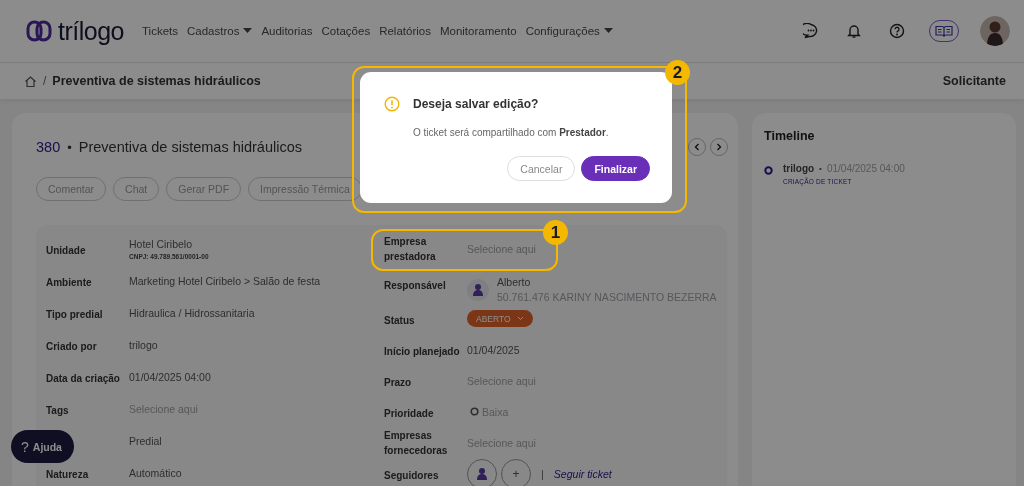  I want to click on field-value: trilogo, so click(143, 345).